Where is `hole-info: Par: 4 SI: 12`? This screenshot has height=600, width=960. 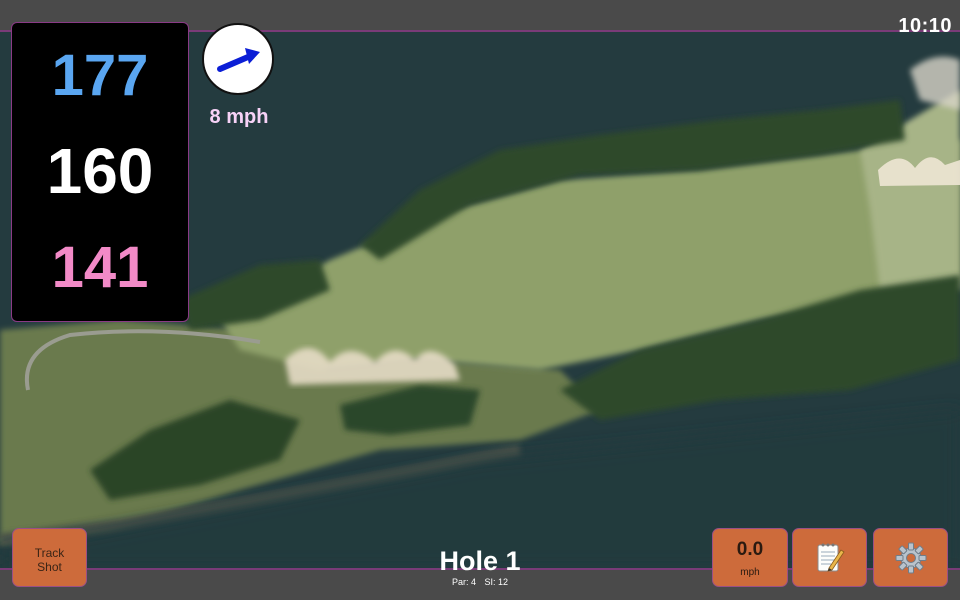 hole-info: Par: 4 SI: 12 is located at coordinates (480, 582).